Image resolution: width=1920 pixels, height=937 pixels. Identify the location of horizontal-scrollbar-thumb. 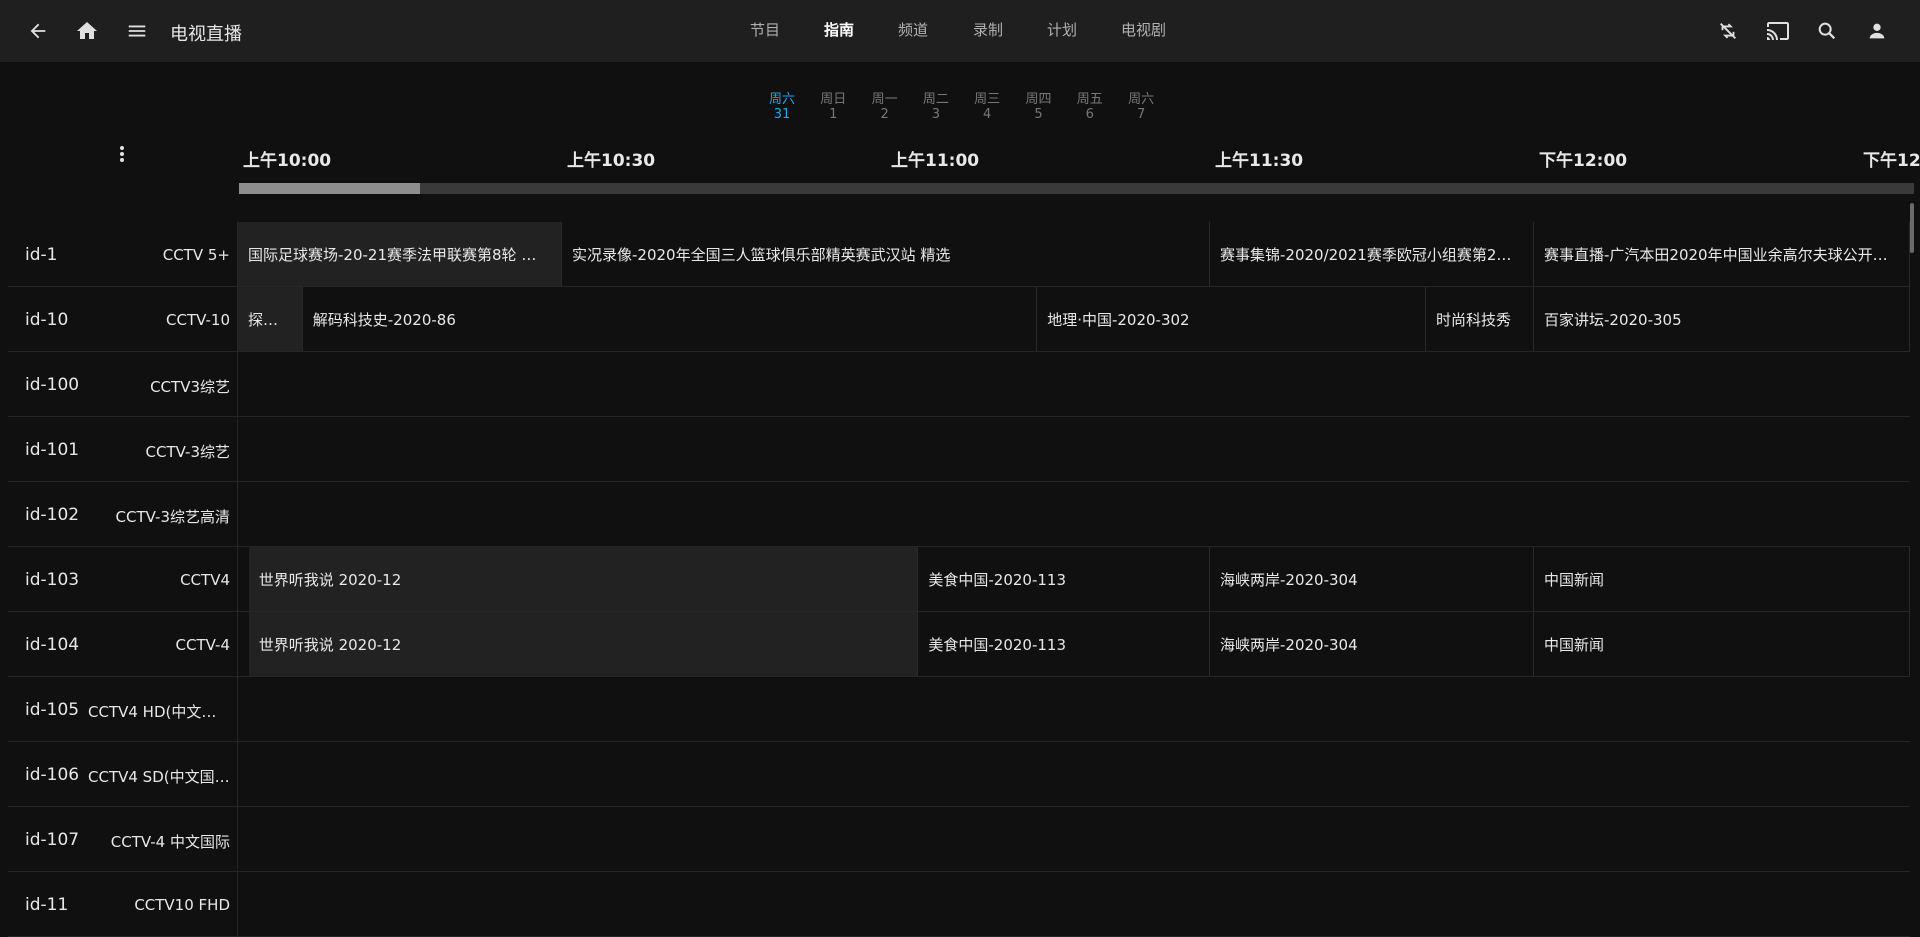
(329, 188).